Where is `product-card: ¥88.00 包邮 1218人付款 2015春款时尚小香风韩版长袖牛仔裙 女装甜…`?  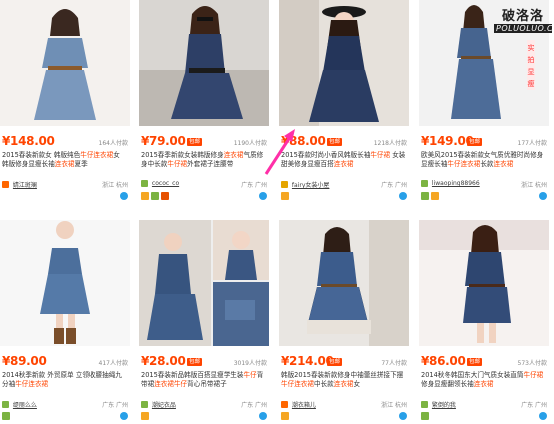
product-card: ¥88.00 包邮 1218人付款 2015春款时尚小香风韩版长袖牛仔裙 女装甜… is located at coordinates (344, 102).